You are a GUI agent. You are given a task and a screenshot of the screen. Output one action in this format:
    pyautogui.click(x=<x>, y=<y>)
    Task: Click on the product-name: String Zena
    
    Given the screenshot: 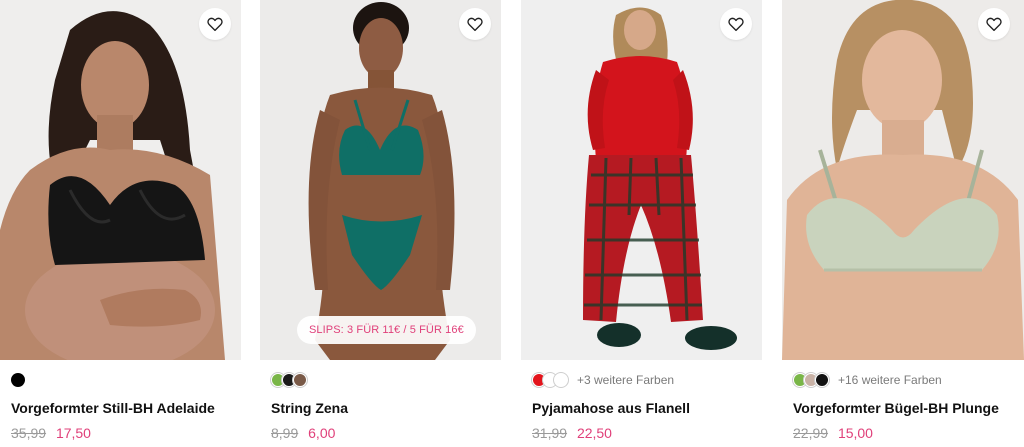 What is the action you would take?
    pyautogui.click(x=309, y=408)
    